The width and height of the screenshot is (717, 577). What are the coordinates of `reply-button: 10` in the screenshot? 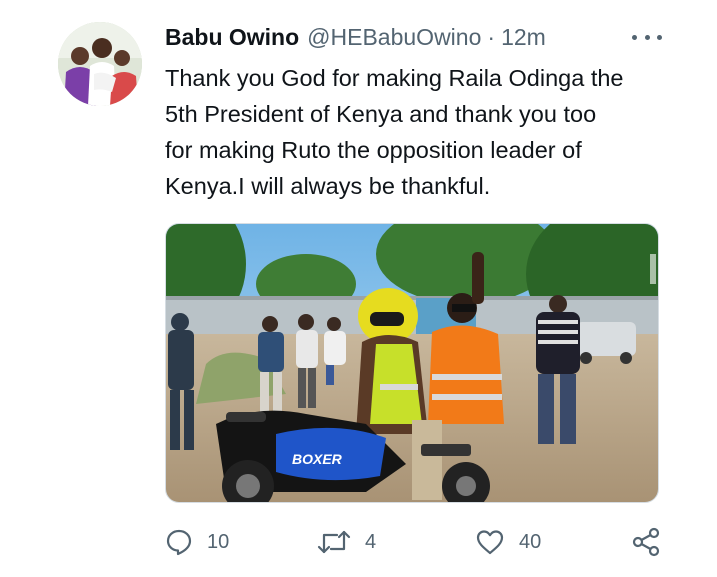 It's located at (197, 542).